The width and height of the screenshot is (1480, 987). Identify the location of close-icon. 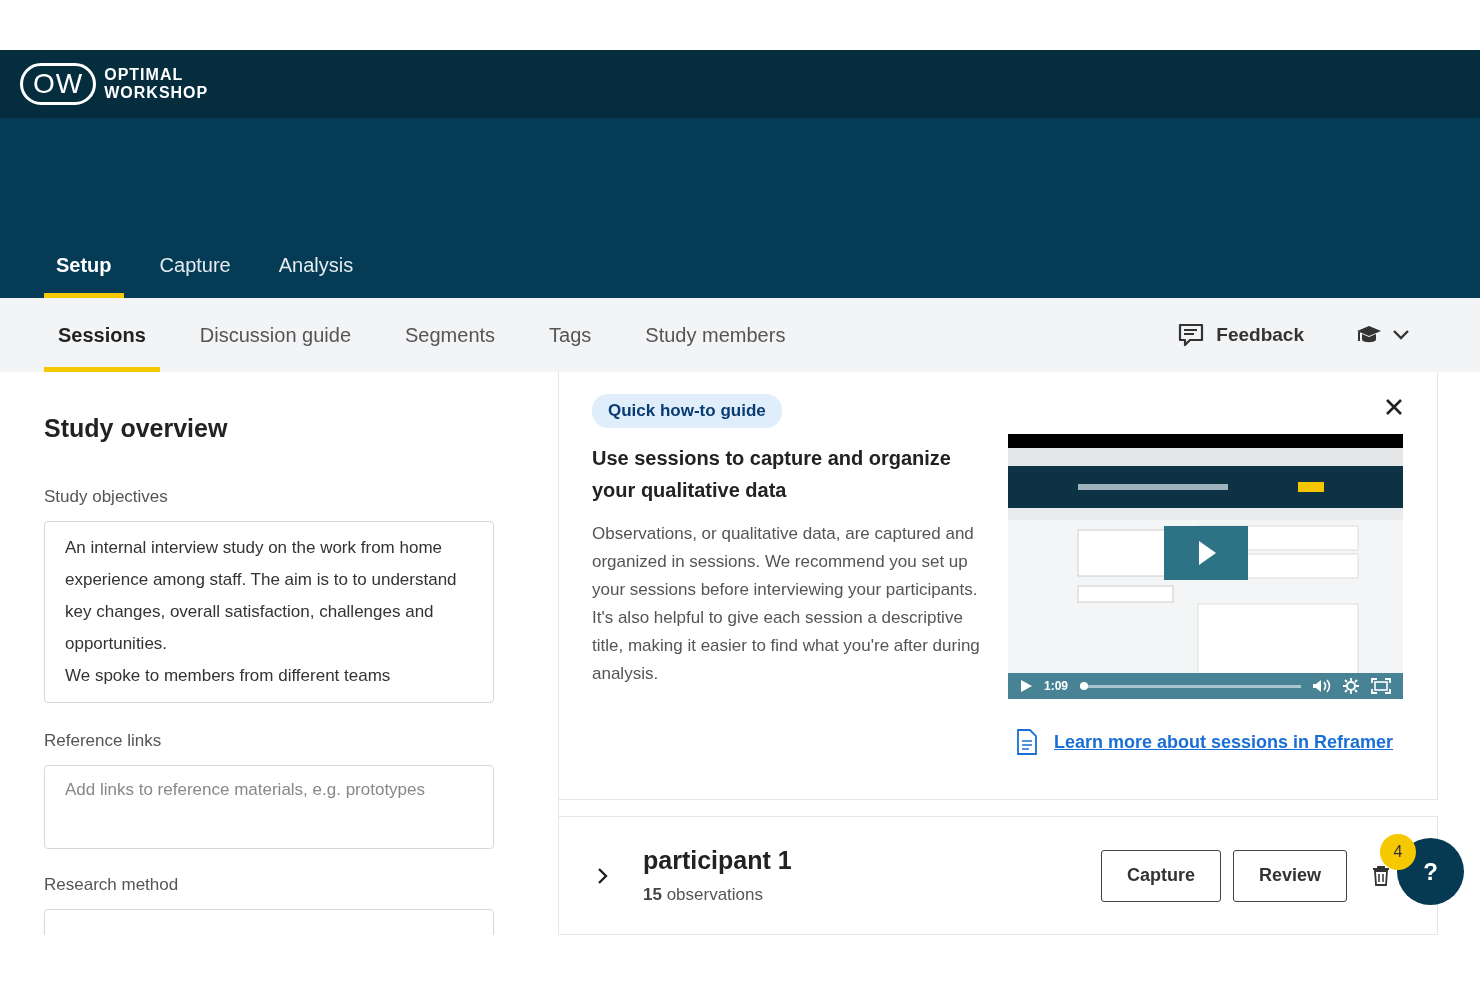
(1394, 407).